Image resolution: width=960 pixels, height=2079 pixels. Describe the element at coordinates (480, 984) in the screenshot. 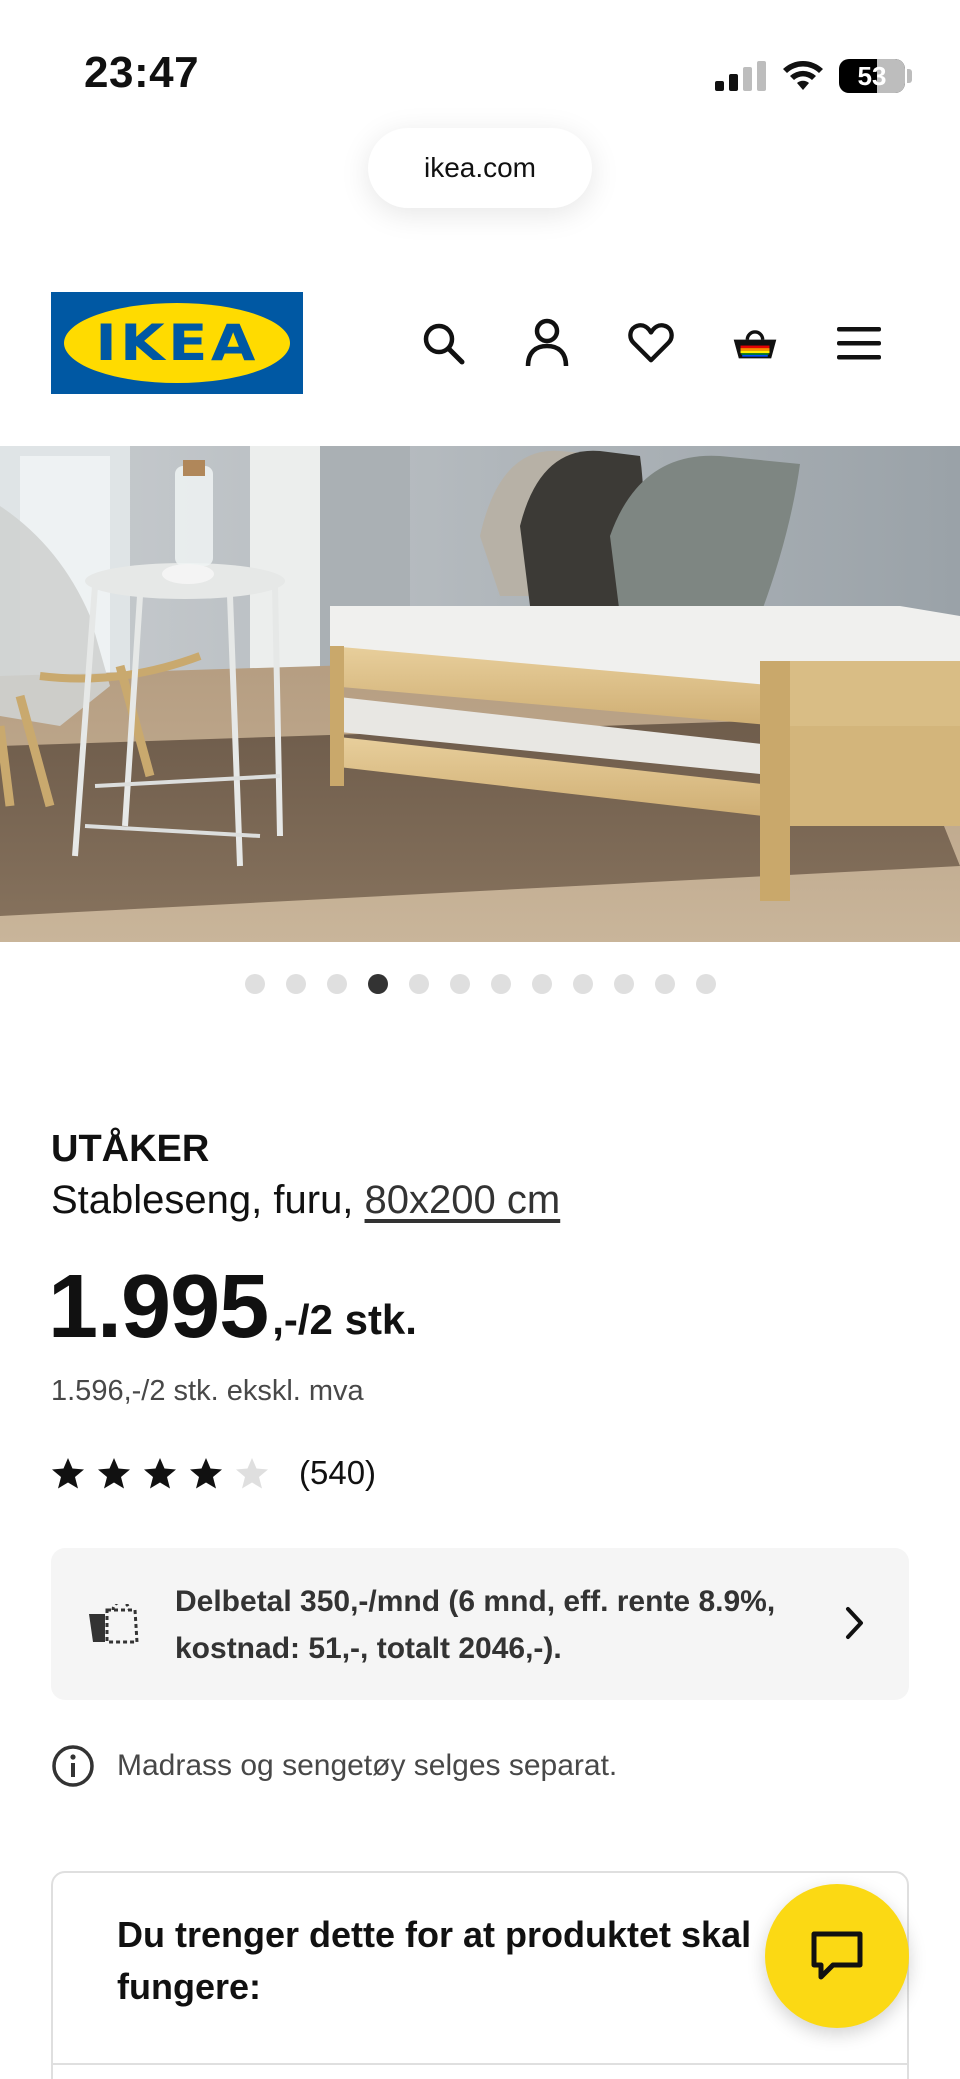

I see `gallery-dots` at that location.